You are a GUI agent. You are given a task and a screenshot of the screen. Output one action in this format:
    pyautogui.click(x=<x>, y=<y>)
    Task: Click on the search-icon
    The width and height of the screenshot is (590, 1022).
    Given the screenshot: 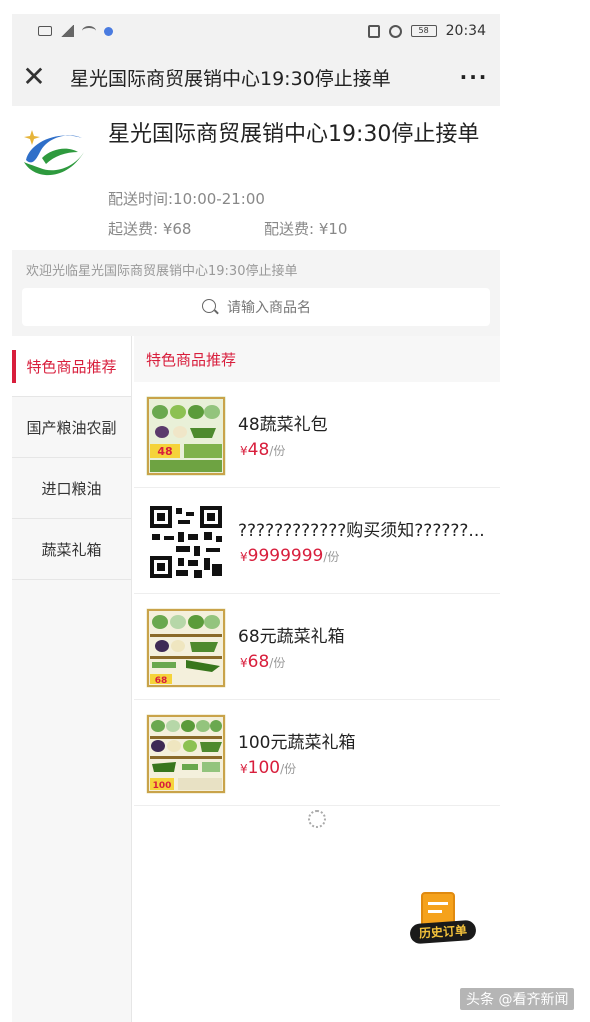 What is the action you would take?
    pyautogui.click(x=210, y=307)
    